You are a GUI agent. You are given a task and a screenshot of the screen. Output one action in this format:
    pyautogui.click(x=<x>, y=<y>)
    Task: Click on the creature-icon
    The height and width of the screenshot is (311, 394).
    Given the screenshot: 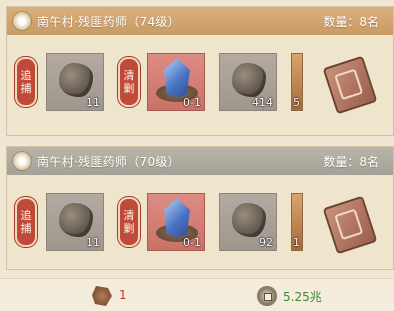 What is the action you would take?
    pyautogui.click(x=102, y=296)
    